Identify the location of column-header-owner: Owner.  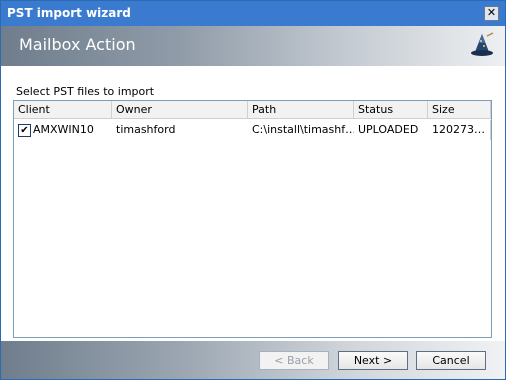
(180, 109).